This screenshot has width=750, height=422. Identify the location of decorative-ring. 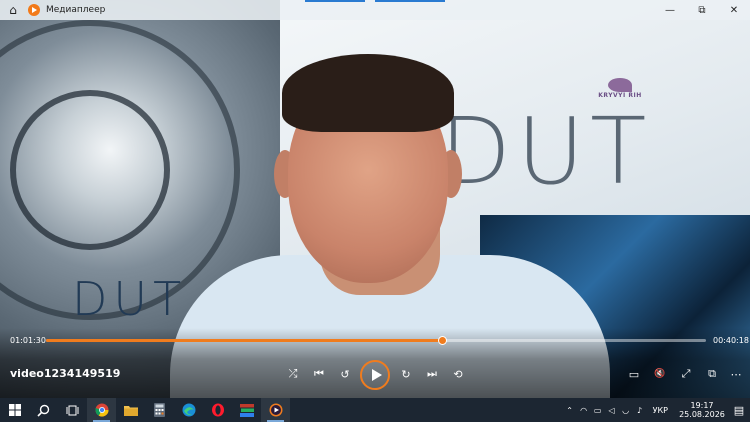
(90, 170).